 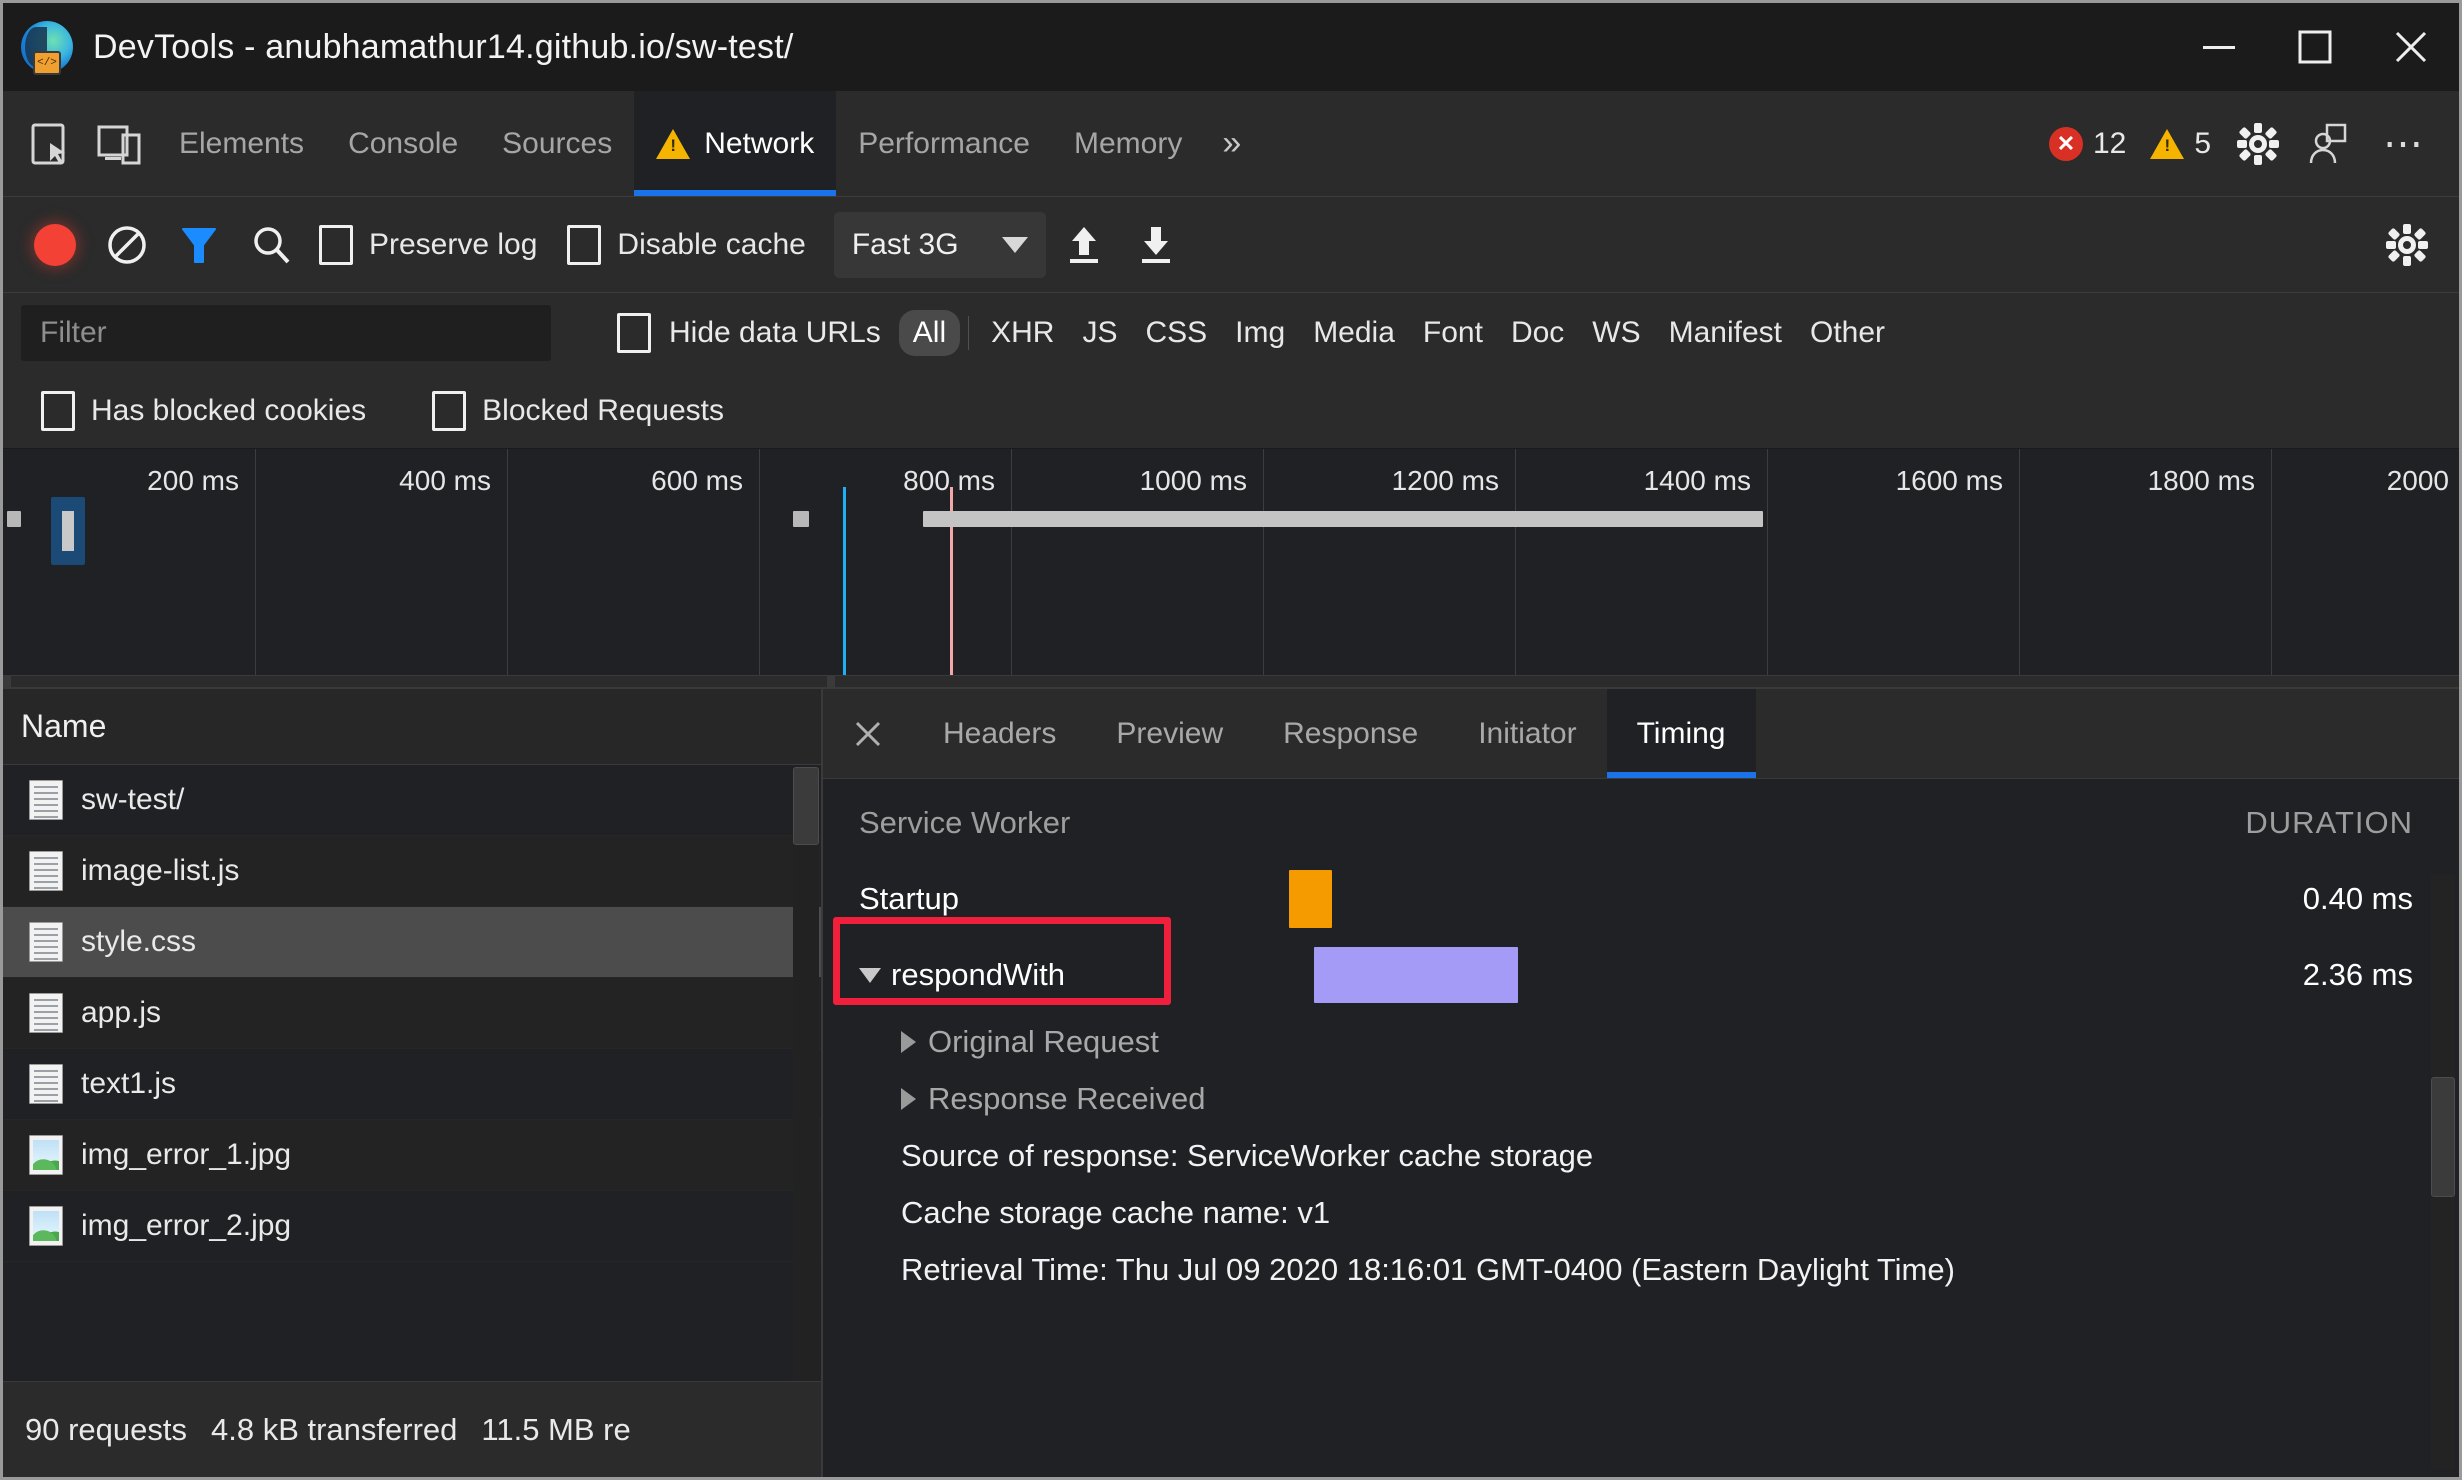 I want to click on throttling-dropdown: Fast 3G, so click(x=939, y=244).